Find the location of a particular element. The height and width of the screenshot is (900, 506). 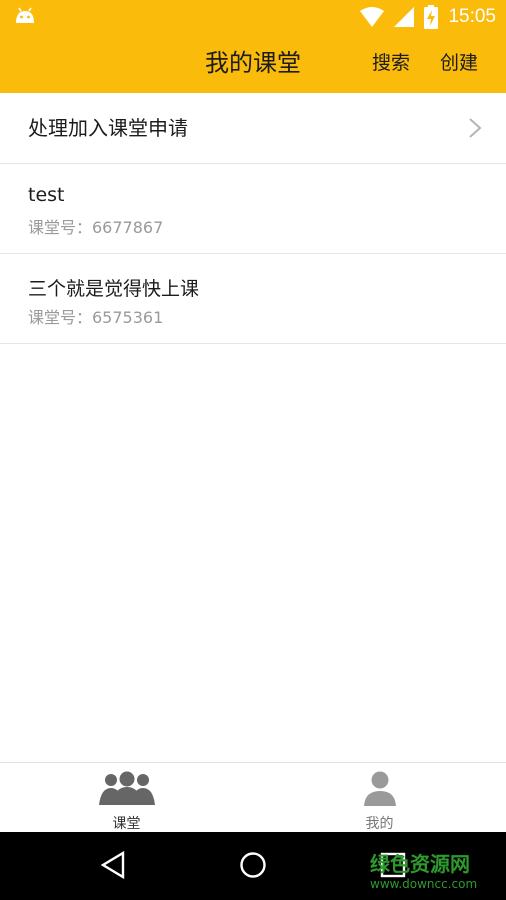

tab-mine: 我的 is located at coordinates (379, 798).